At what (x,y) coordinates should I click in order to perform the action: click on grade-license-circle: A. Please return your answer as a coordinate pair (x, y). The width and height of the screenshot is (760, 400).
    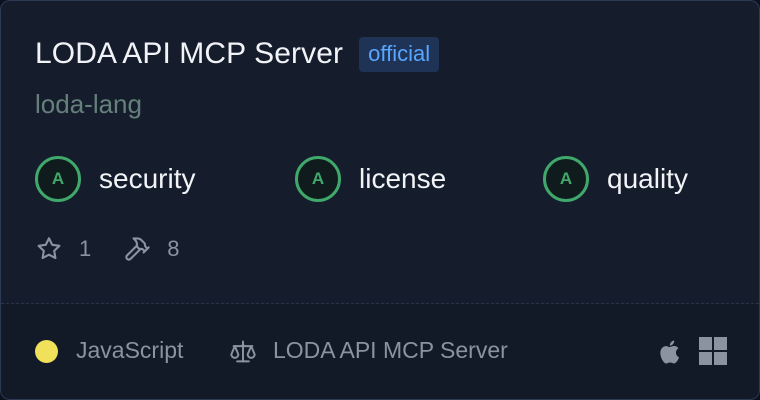
    Looking at the image, I should click on (318, 179).